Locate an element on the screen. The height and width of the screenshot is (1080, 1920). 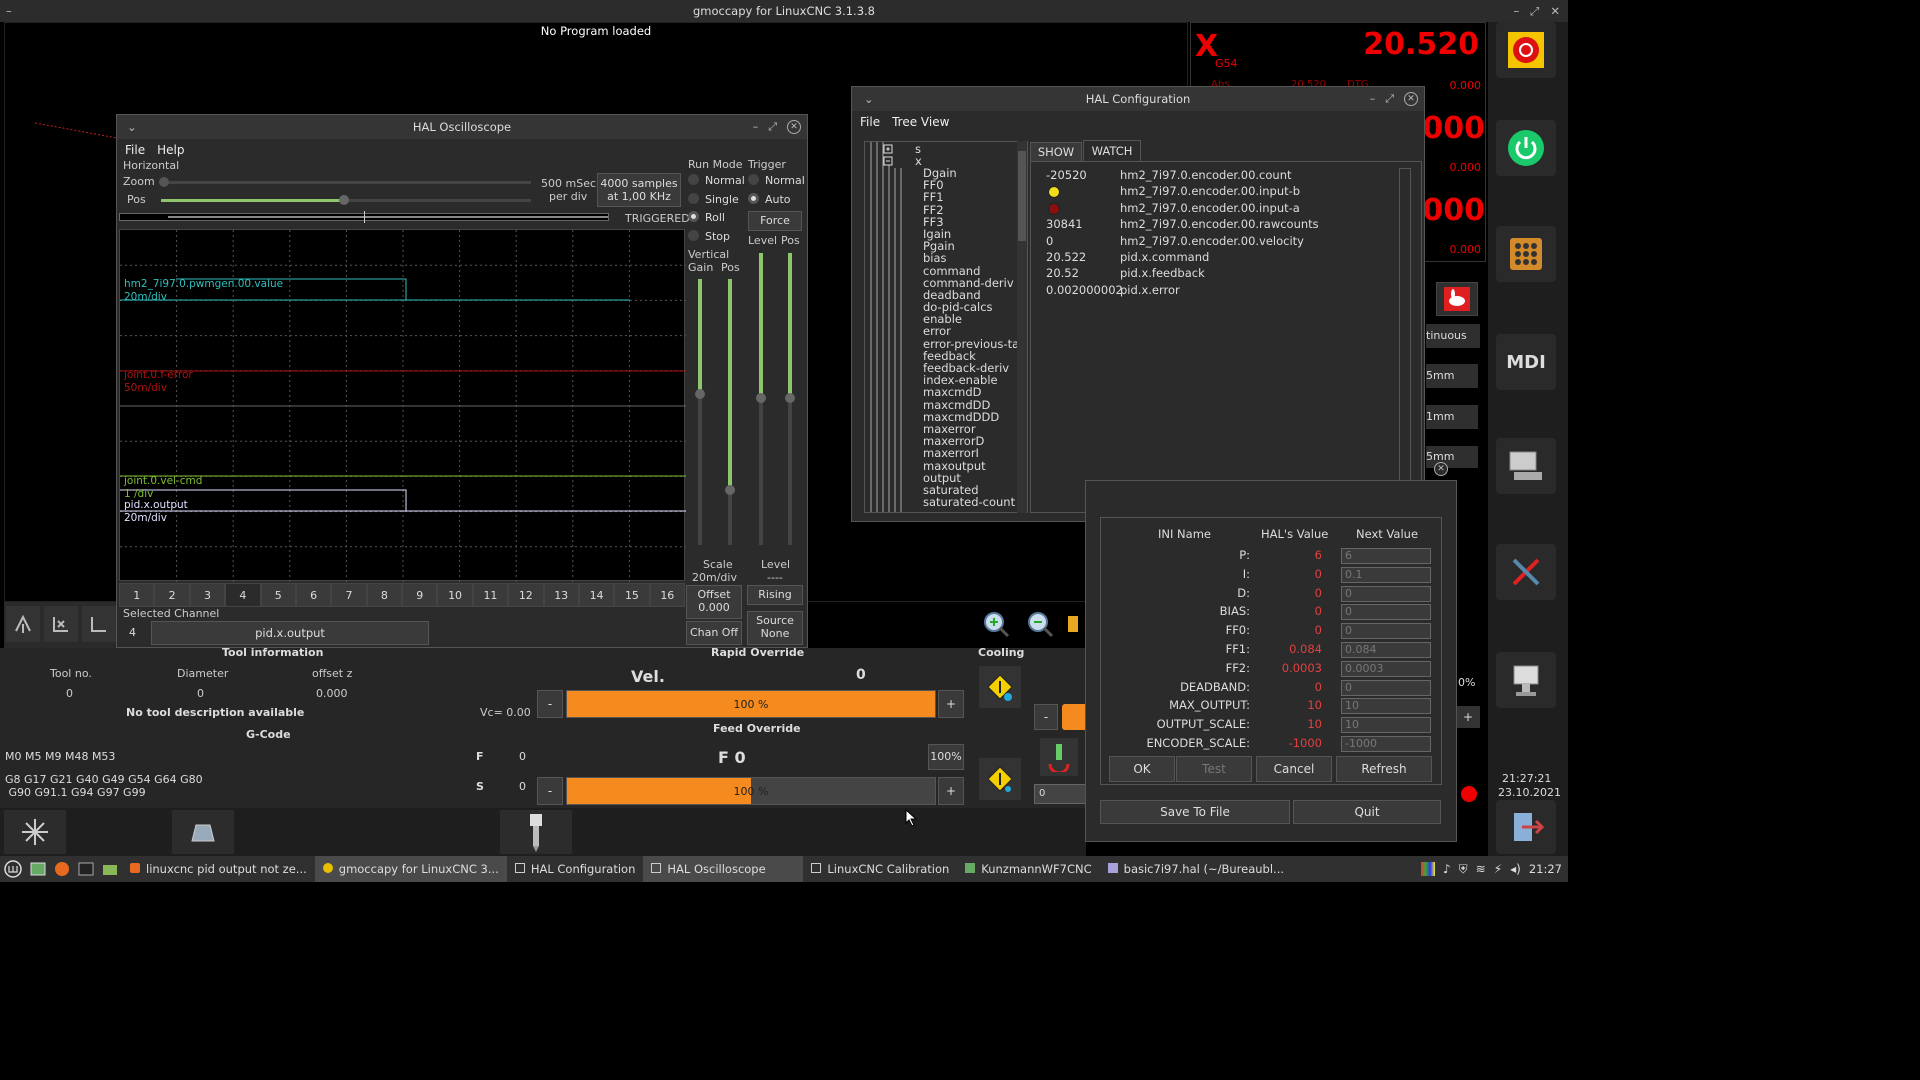
samples-button: 4000 samples at 1,00 KHz is located at coordinates (639, 190).